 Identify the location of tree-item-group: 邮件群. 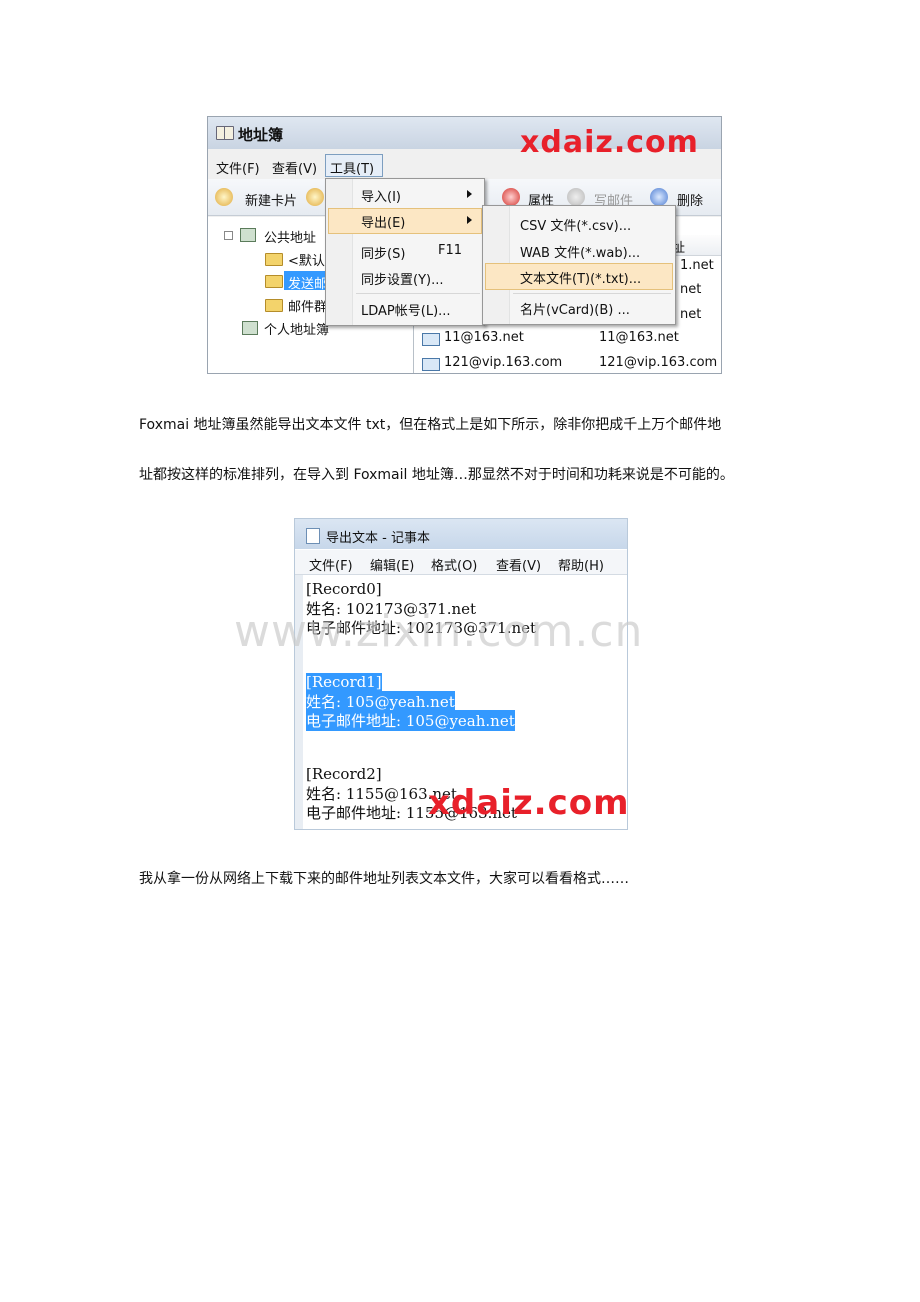
(307, 305).